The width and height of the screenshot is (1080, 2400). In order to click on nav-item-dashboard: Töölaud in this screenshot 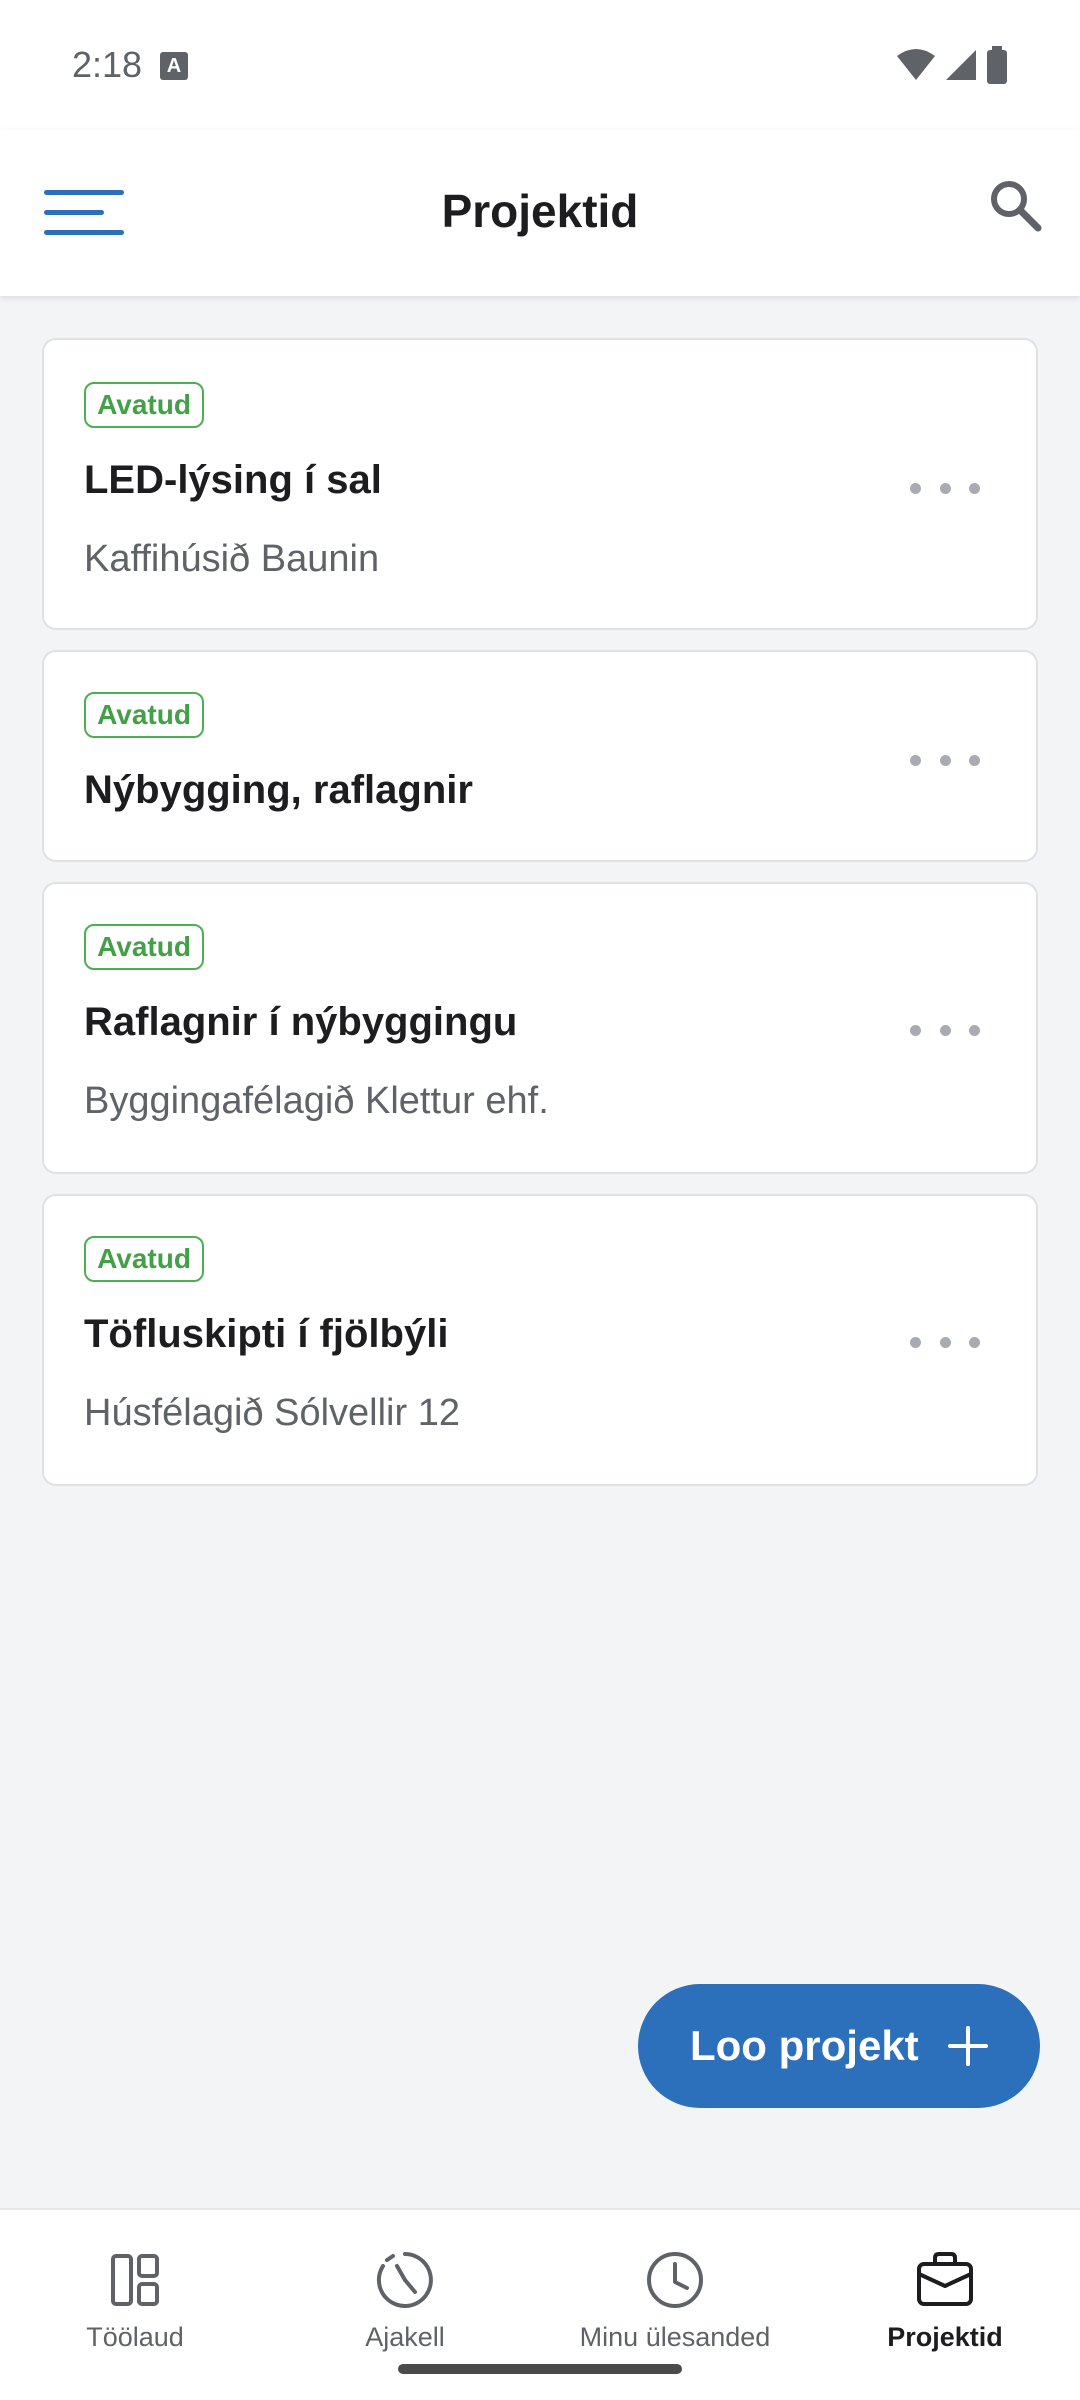, I will do `click(135, 2305)`.